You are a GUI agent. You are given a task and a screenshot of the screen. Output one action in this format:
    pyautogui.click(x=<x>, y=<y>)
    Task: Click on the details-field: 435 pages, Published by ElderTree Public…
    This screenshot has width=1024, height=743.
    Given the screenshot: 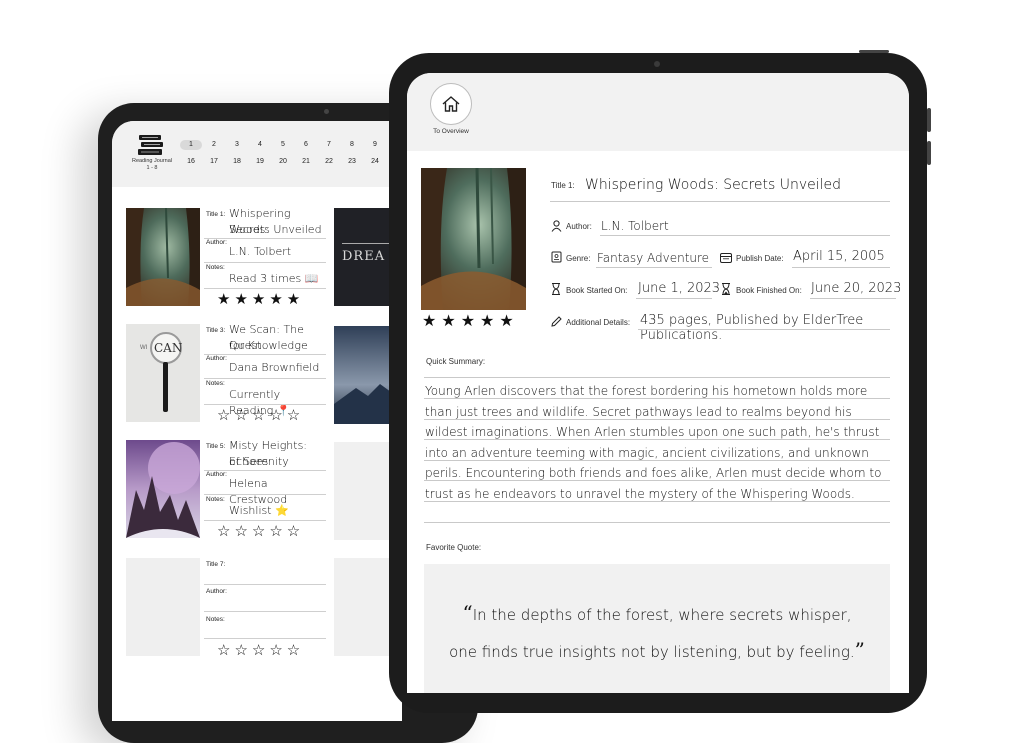 What is the action you would take?
    pyautogui.click(x=774, y=328)
    